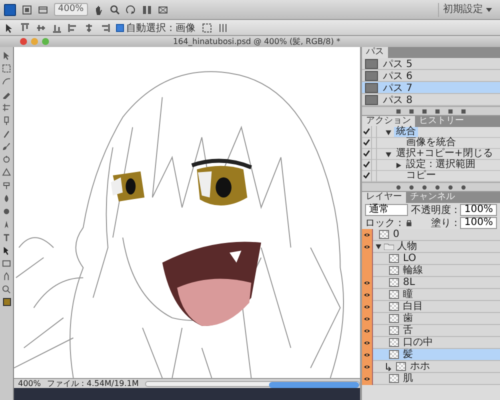  I want to click on action-item: 選択+コピー+閉じる, so click(444, 154).